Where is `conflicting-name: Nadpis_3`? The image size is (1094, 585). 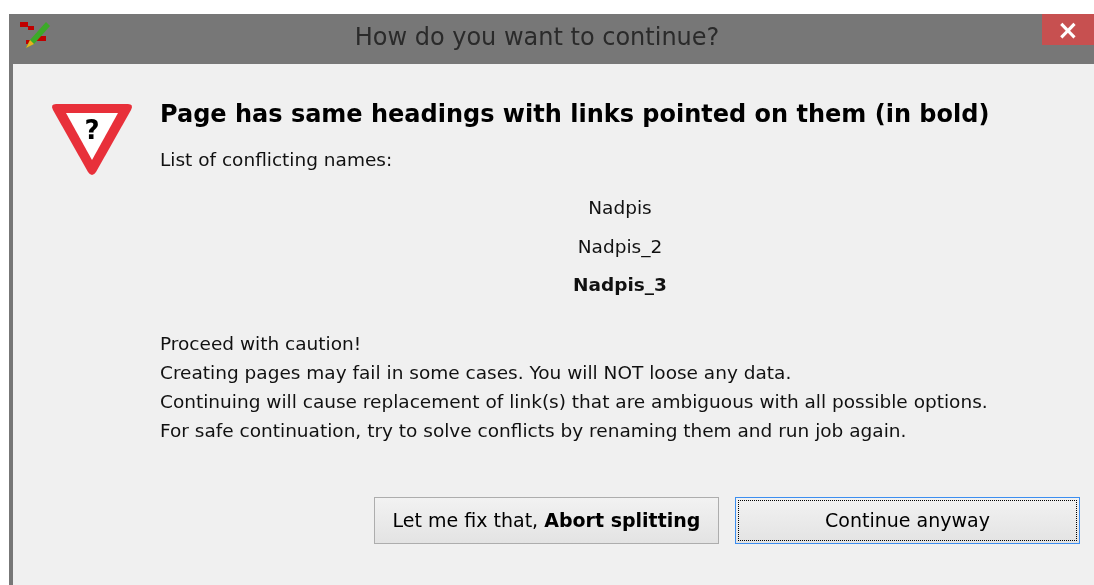 conflicting-name: Nadpis_3 is located at coordinates (620, 285).